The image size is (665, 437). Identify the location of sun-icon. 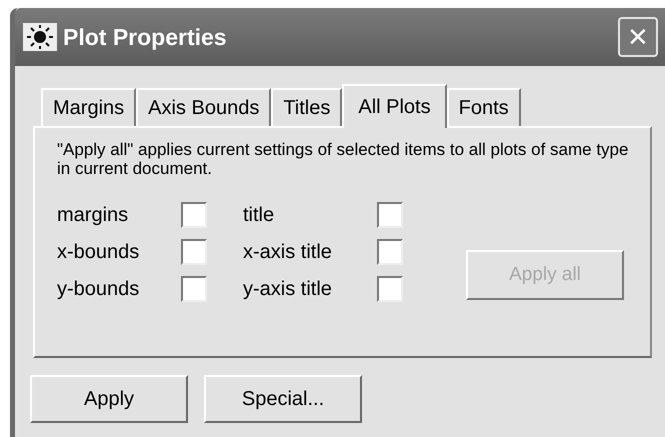
(40, 37).